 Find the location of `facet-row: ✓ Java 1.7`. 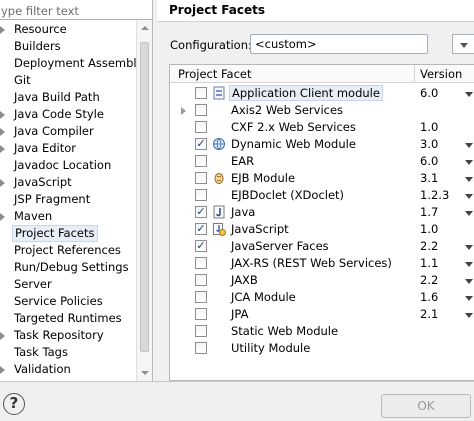

facet-row: ✓ Java 1.7 is located at coordinates (322, 212).